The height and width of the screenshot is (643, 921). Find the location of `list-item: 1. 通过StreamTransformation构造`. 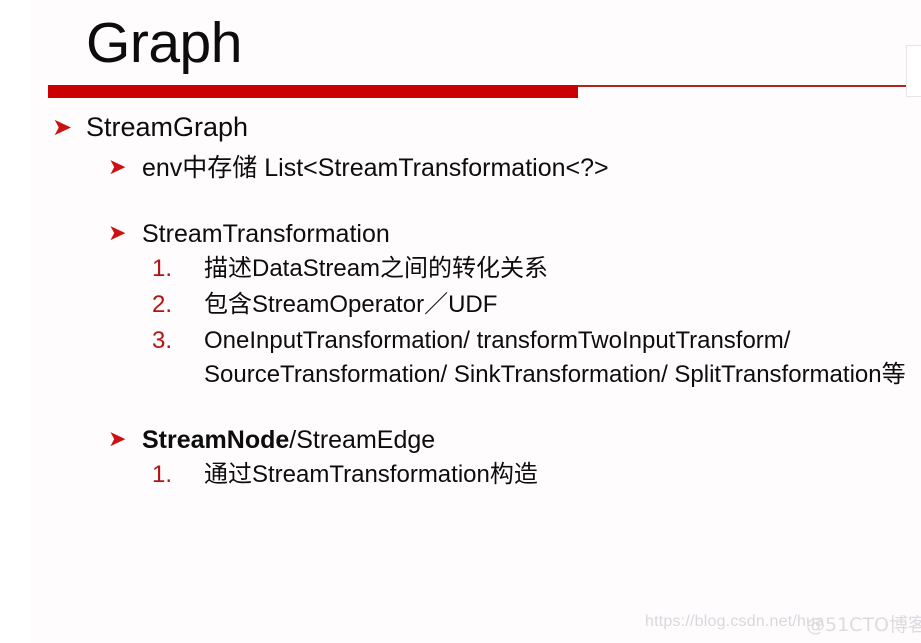

list-item: 1. 通过StreamTransformation构造 is located at coordinates (536, 475).